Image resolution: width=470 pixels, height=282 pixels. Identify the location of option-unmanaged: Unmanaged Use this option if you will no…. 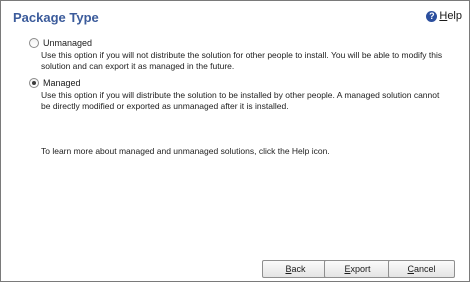
(240, 55).